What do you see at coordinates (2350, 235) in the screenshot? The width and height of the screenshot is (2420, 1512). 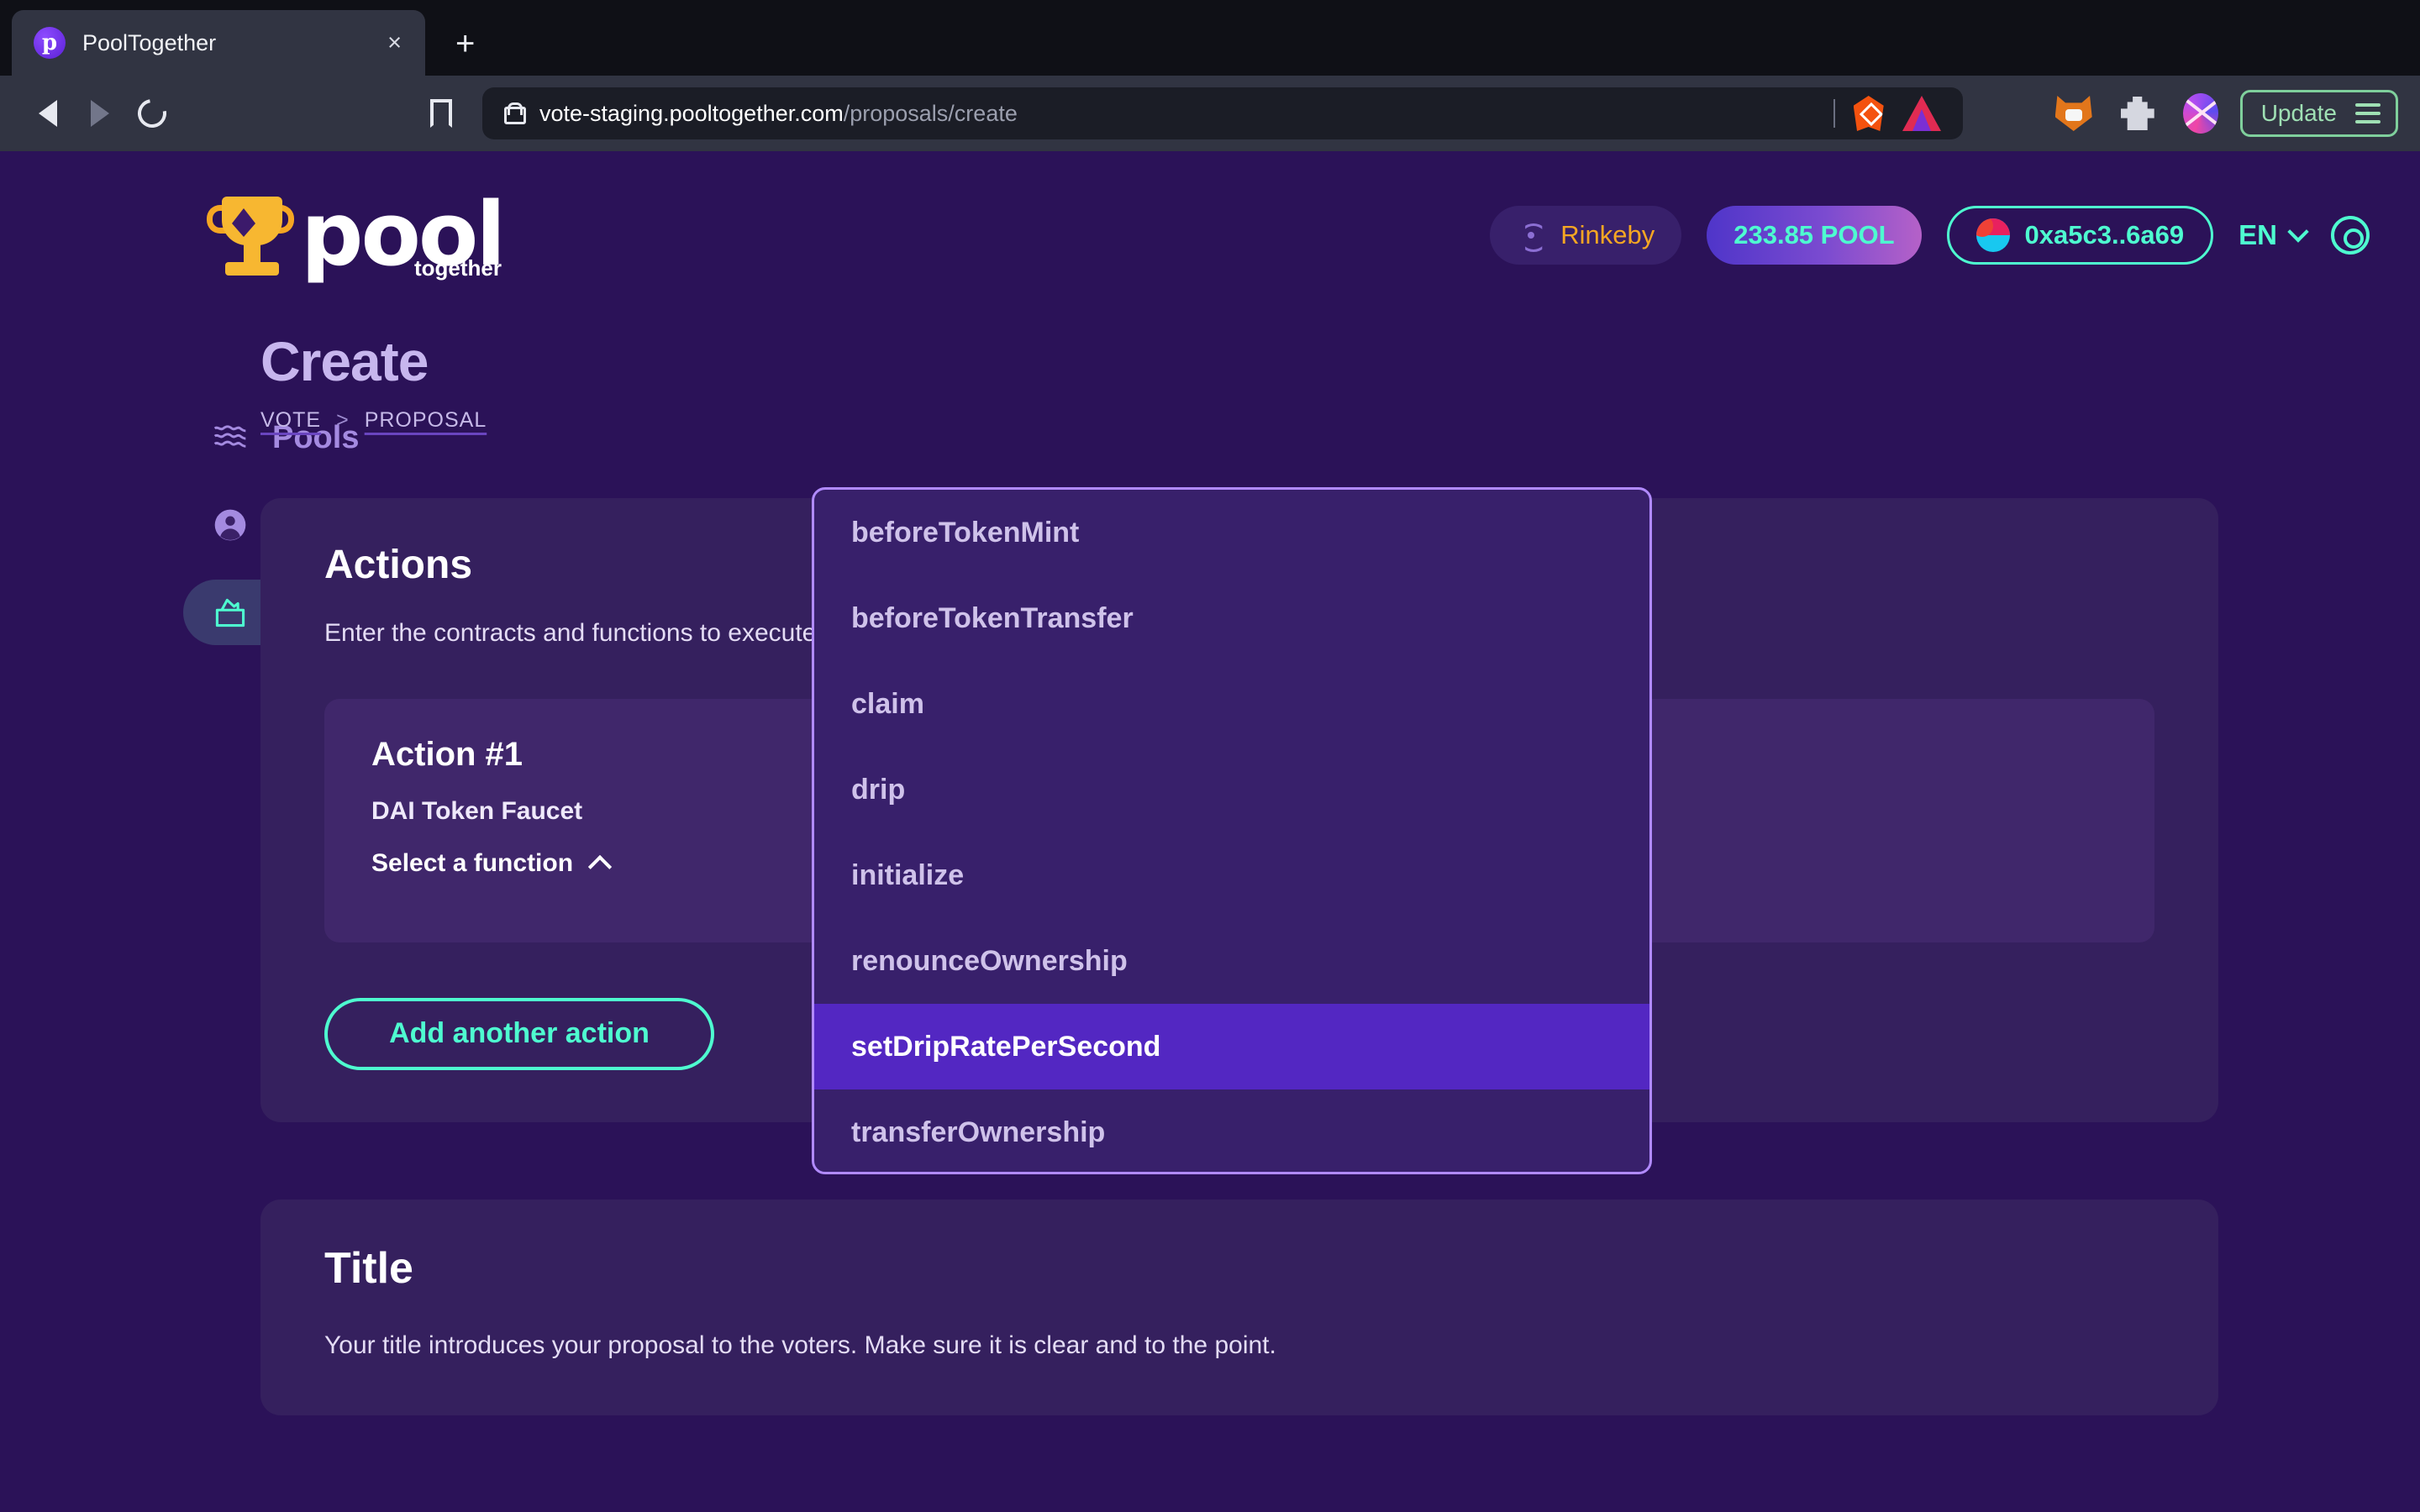 I see `gear-icon` at bounding box center [2350, 235].